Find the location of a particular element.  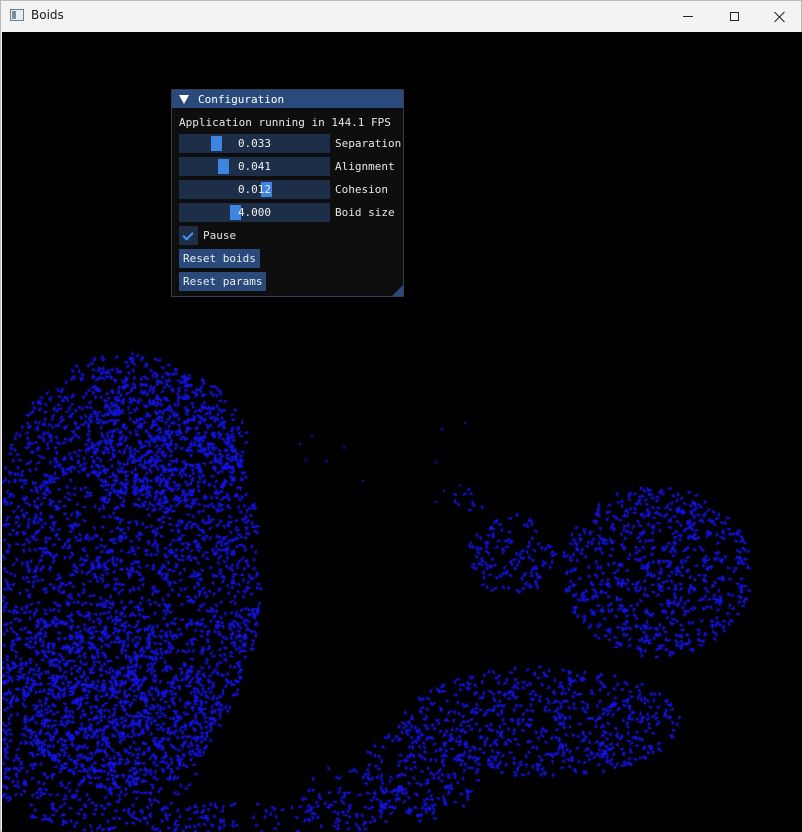

cohesion-slider-row: 0.012 Cohesion is located at coordinates (291, 189).